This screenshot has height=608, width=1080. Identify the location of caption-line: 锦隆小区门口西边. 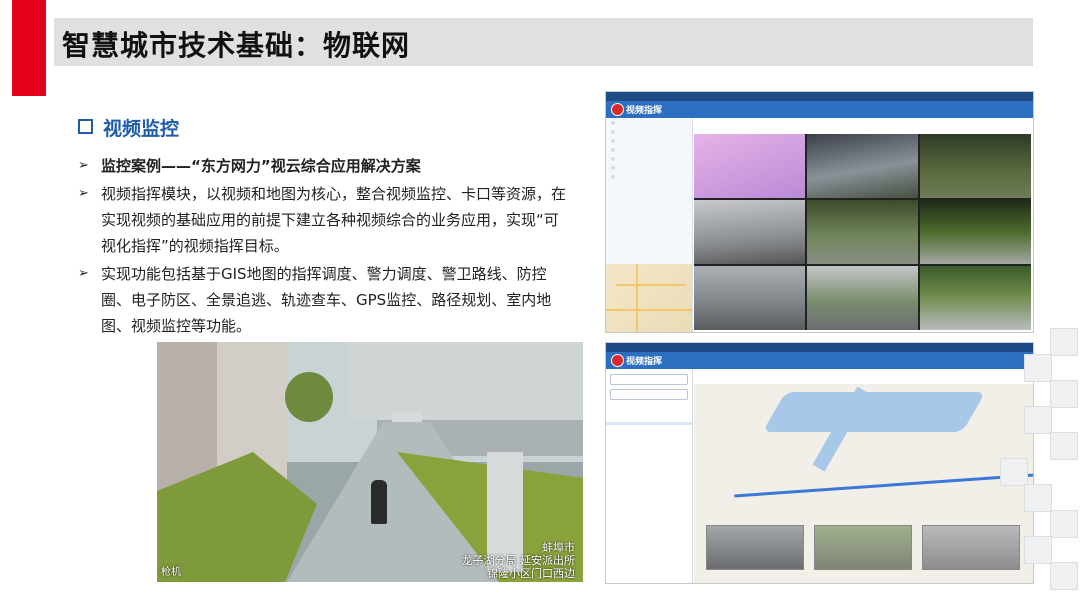
(531, 573).